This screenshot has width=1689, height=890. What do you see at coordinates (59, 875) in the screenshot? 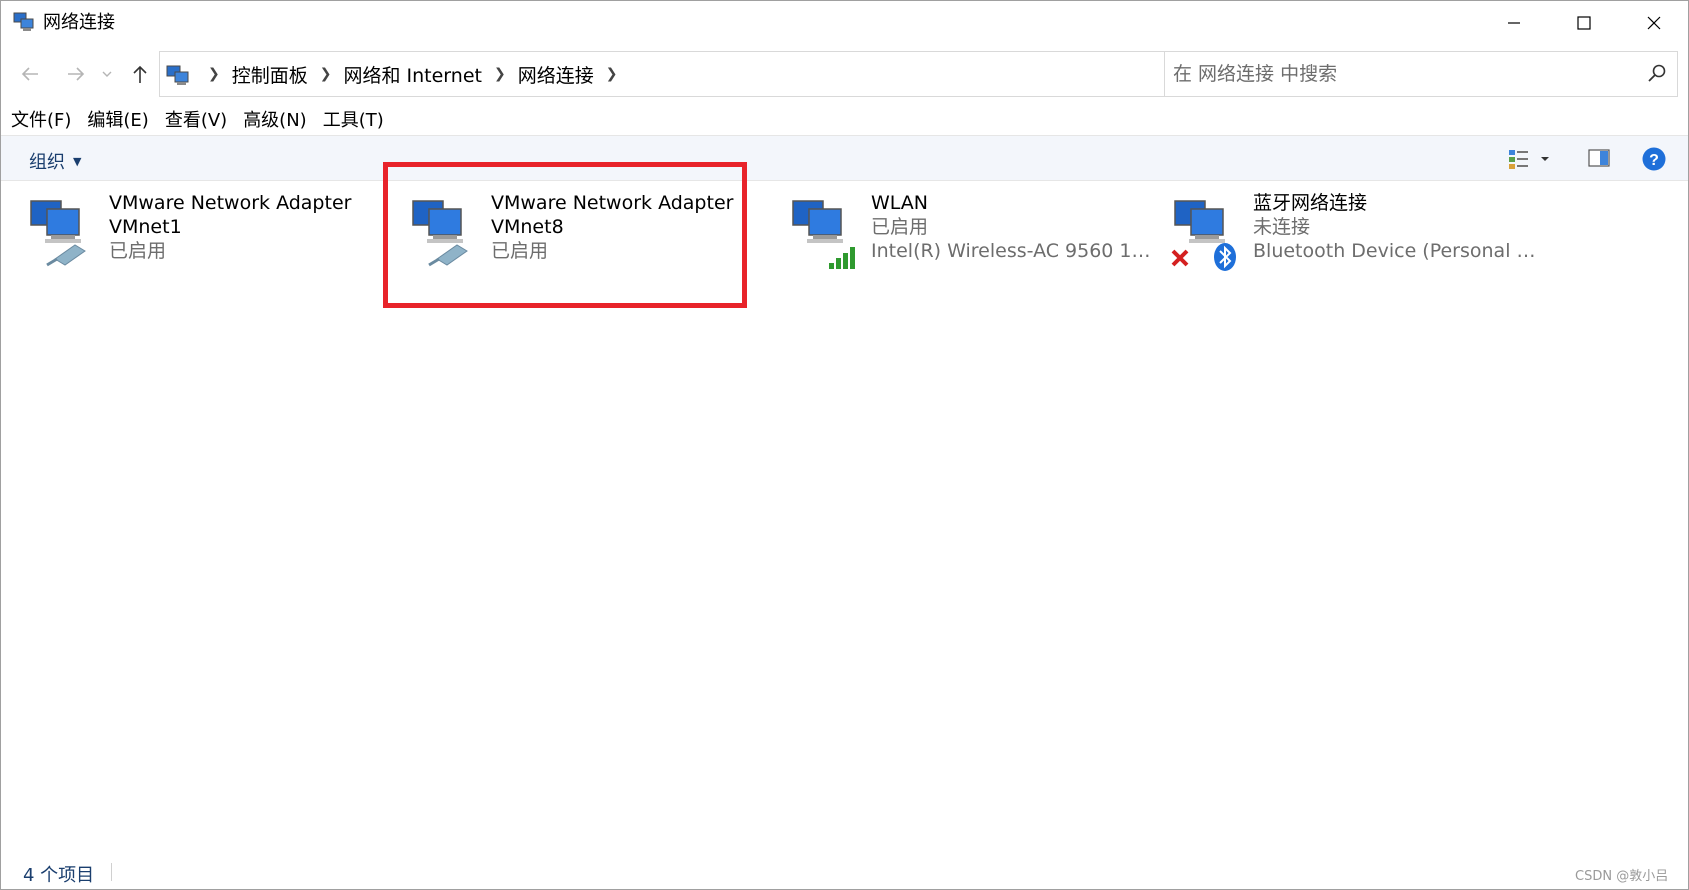
I see `item-count: 4 个项目` at bounding box center [59, 875].